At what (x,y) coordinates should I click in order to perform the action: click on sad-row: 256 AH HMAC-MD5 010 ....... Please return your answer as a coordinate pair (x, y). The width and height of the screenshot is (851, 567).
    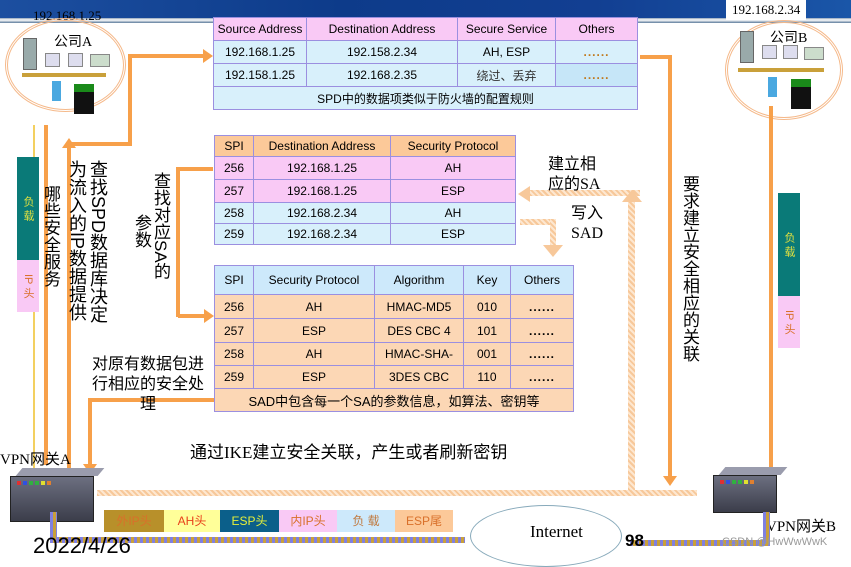
    Looking at the image, I should click on (394, 306).